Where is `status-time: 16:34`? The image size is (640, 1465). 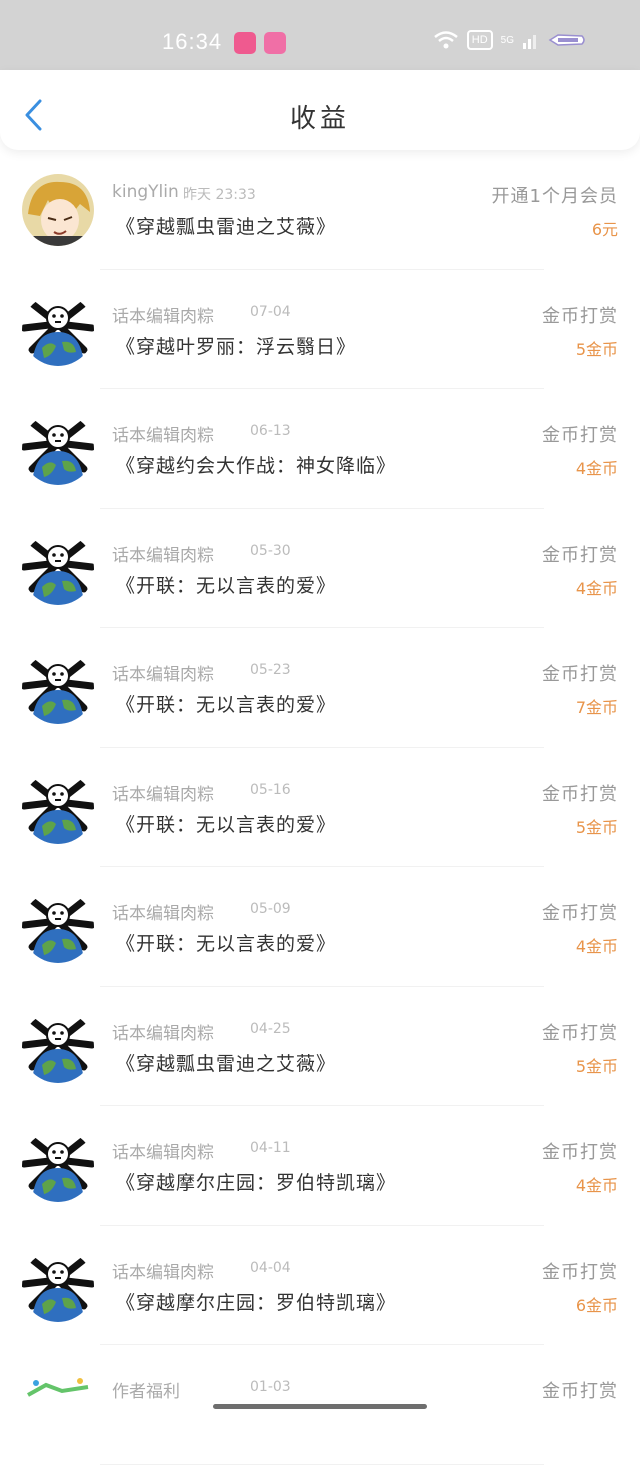 status-time: 16:34 is located at coordinates (192, 41).